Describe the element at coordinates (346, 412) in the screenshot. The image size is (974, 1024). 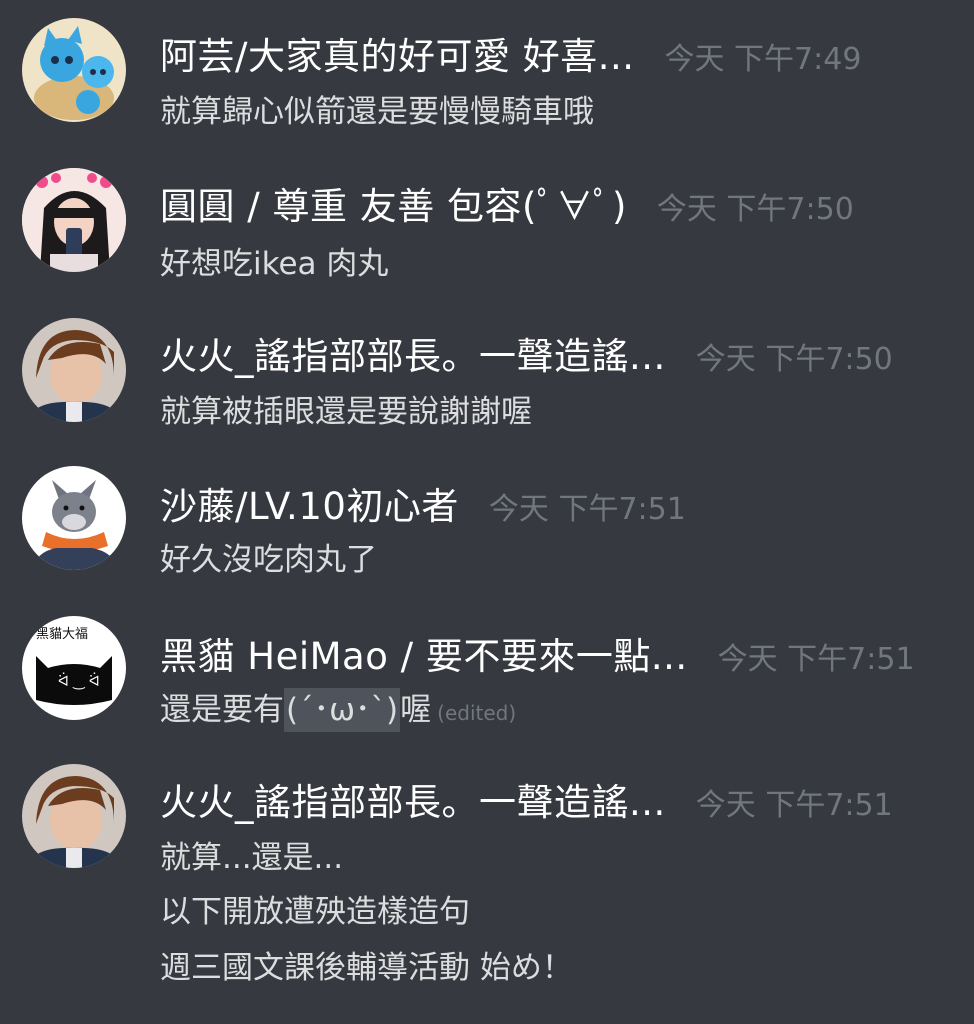
I see `message-text: 就算被插眼還是要說謝謝喔` at that location.